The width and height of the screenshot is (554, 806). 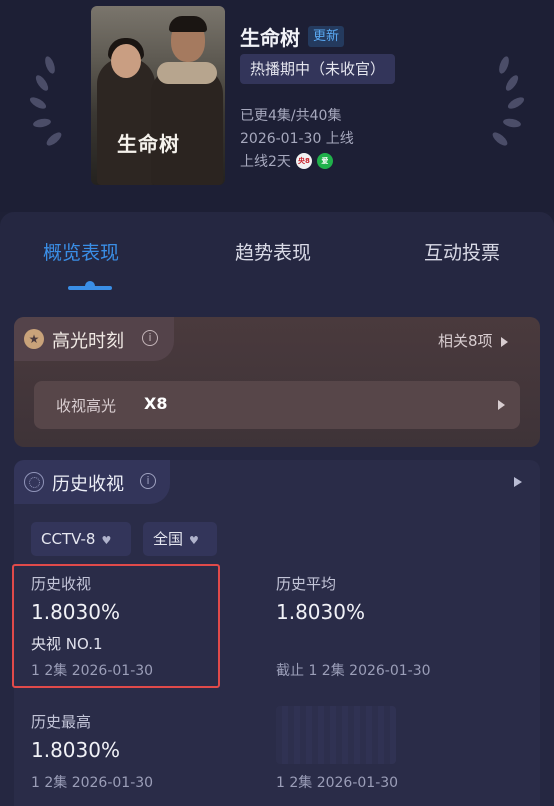 I want to click on history-high-episode: 1 2集 2026-01-30, so click(x=92, y=783).